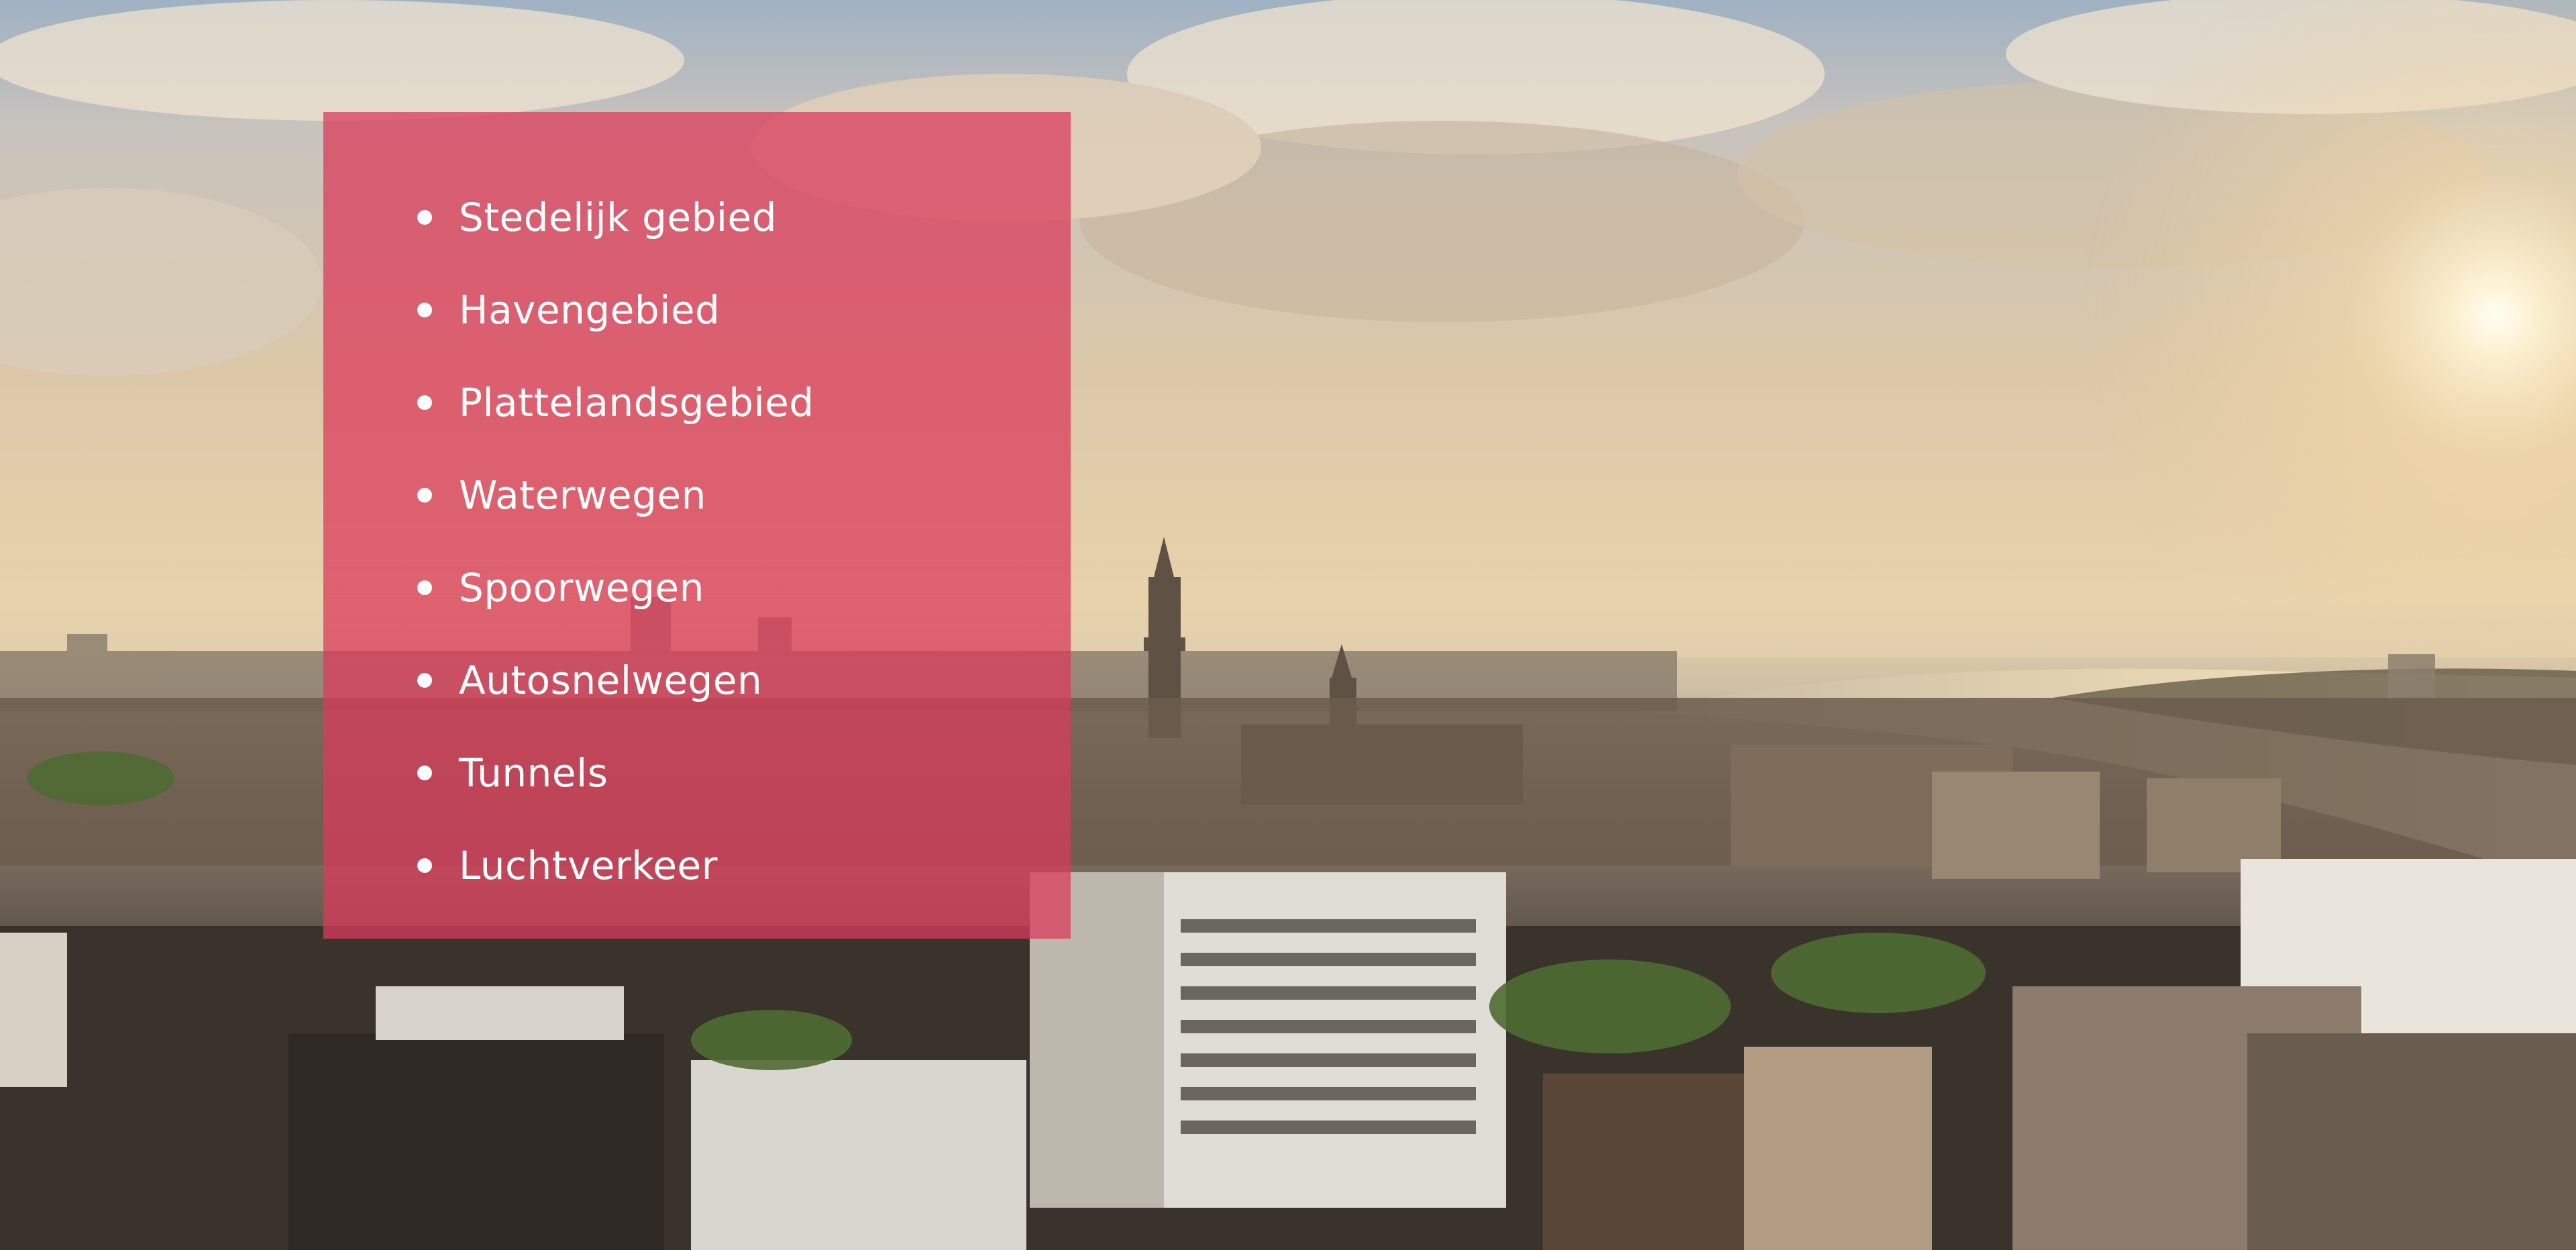  Describe the element at coordinates (636, 402) in the screenshot. I see `list-item-label: Plattelandsgebied` at that location.